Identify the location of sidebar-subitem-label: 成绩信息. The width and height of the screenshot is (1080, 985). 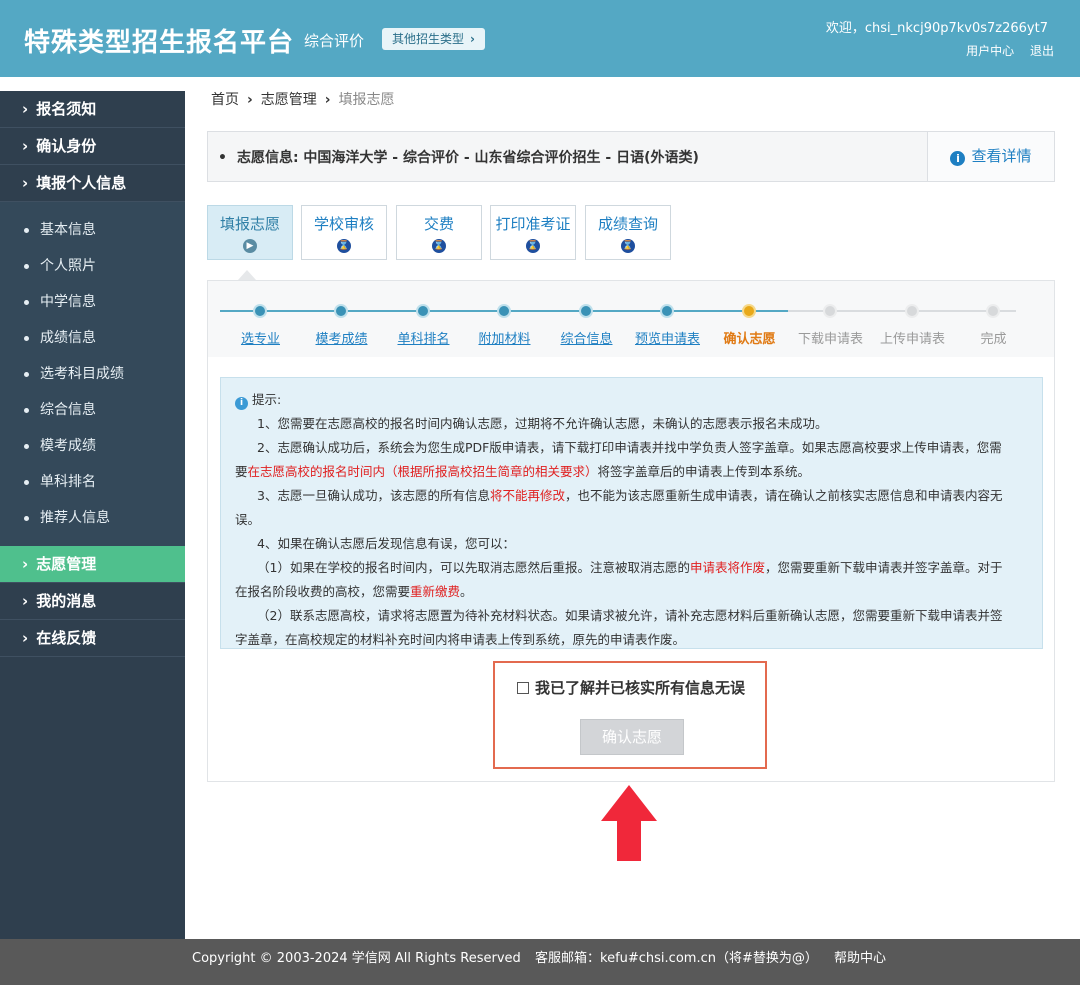
(68, 338).